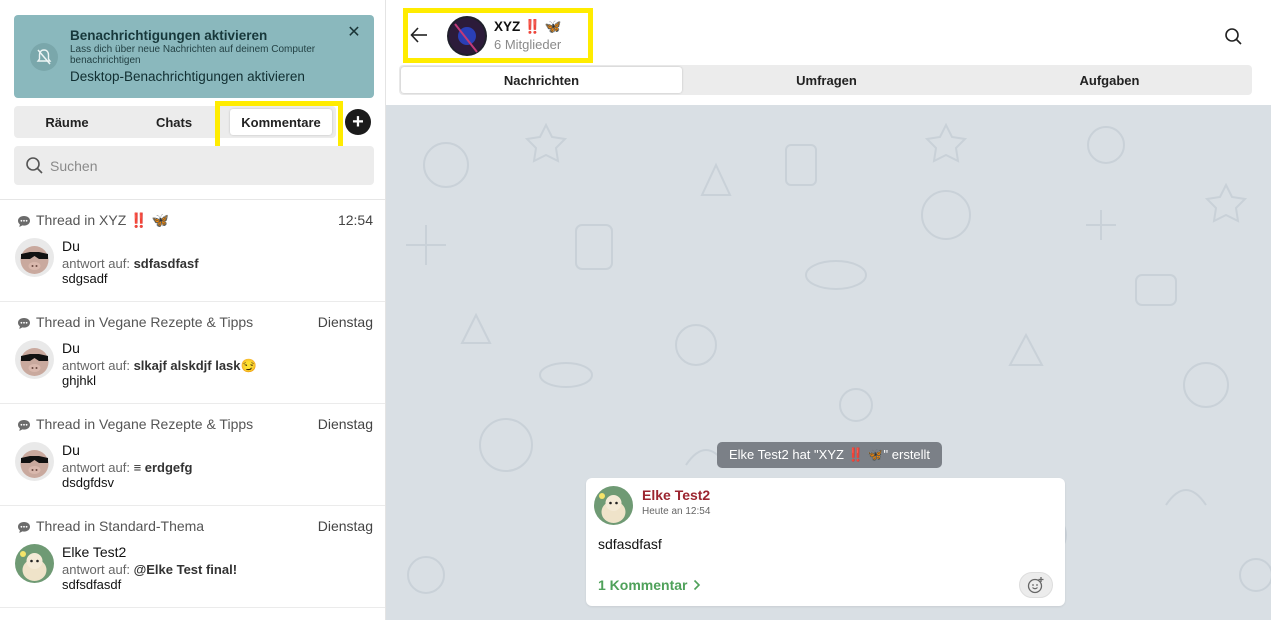 The image size is (1271, 620). What do you see at coordinates (185, 569) in the screenshot?
I see `reply-text: @Elke Test final!` at bounding box center [185, 569].